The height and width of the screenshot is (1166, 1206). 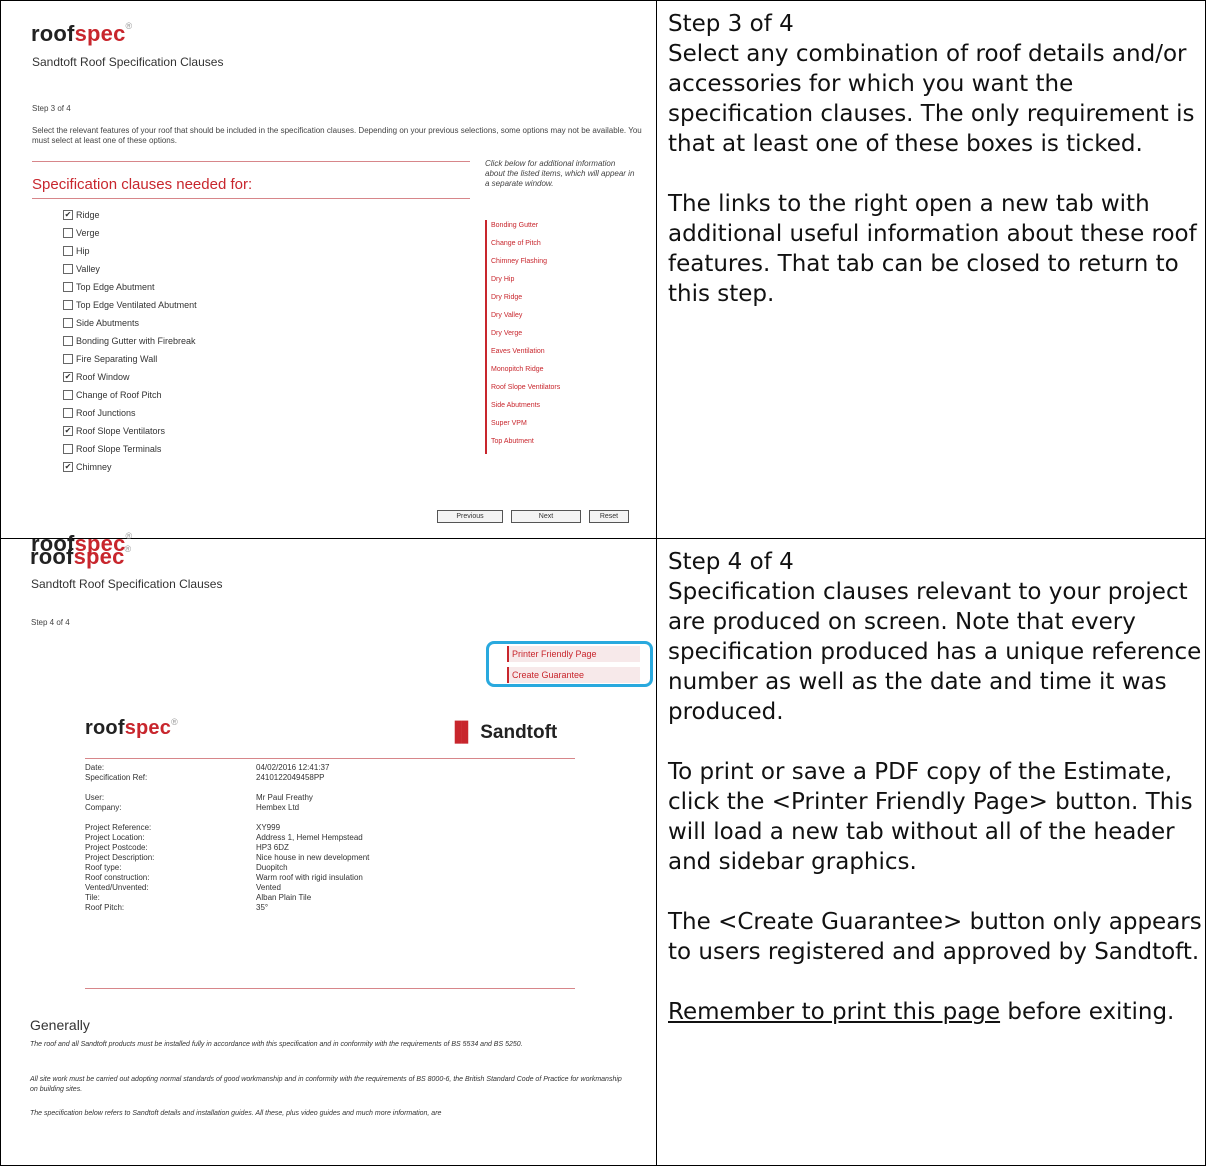 What do you see at coordinates (522, 373) in the screenshot?
I see `info-link: Monopitch Ridge` at bounding box center [522, 373].